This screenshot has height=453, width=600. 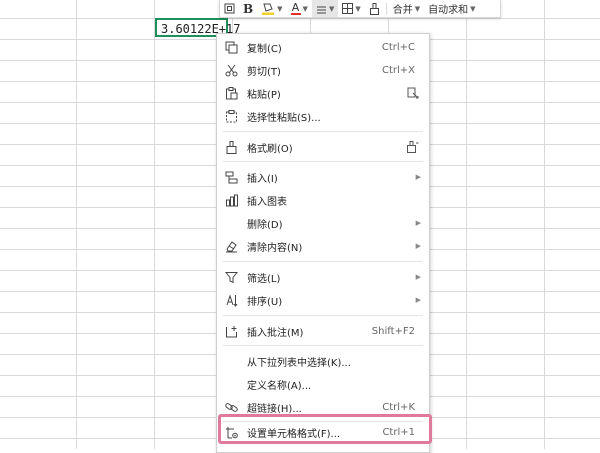 What do you see at coordinates (323, 277) in the screenshot?
I see `menu-item-filter: 筛选(L) ▶` at bounding box center [323, 277].